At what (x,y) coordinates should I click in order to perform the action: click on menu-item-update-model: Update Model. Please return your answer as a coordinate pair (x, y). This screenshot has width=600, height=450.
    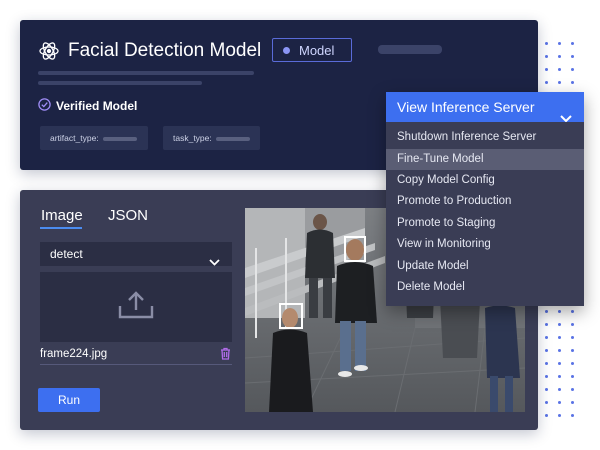
    Looking at the image, I should click on (485, 266).